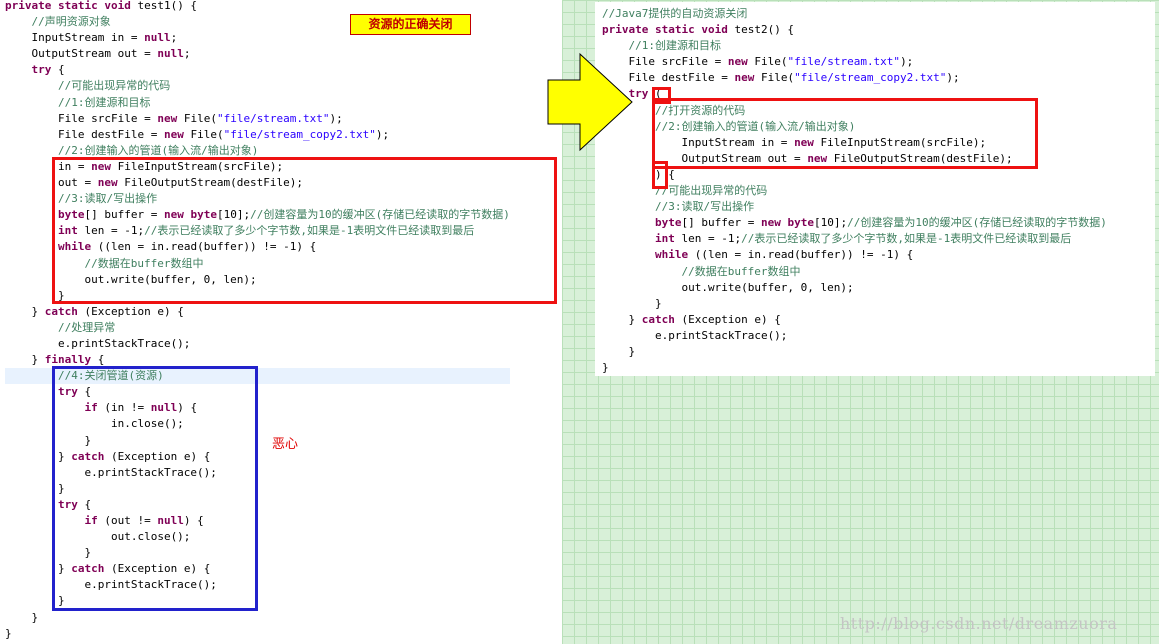 This screenshot has width=1159, height=644. I want to click on code-token: [] buffer =, so click(721, 223).